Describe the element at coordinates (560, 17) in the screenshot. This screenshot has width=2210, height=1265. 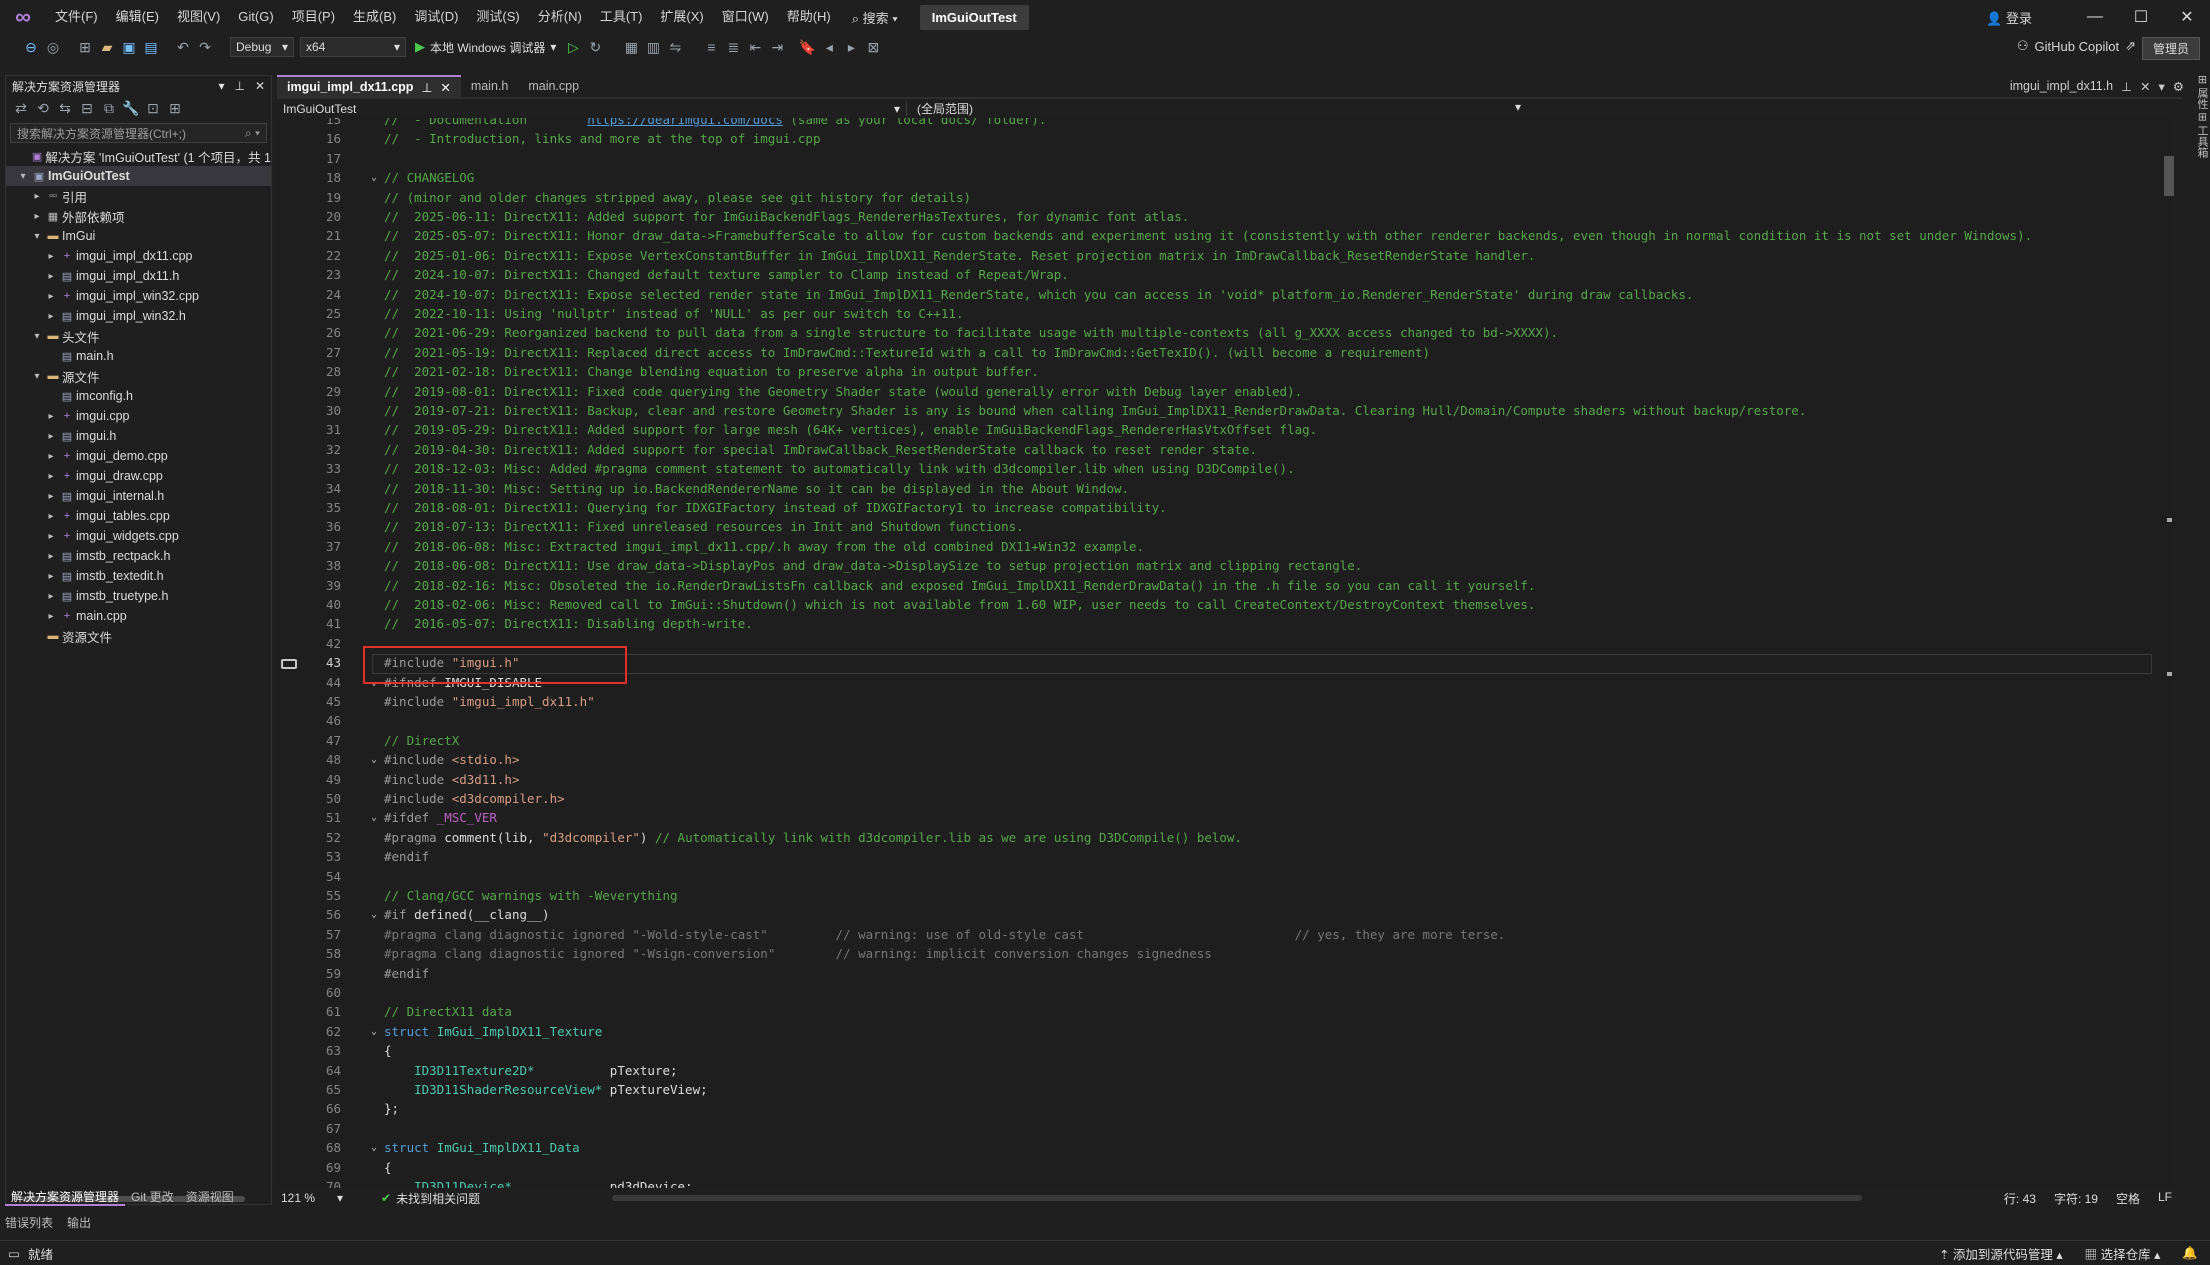
I see `menu-item: 分析(N)` at that location.